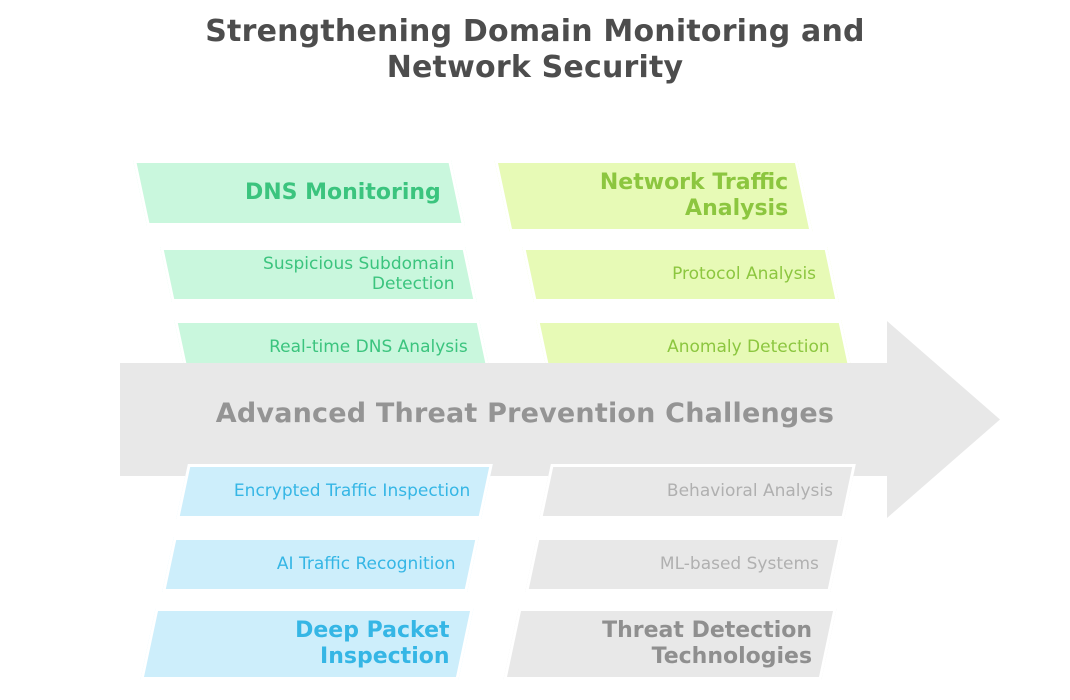  Describe the element at coordinates (368, 346) in the screenshot. I see `list-item-label: Real-time DNS Analysis` at that location.